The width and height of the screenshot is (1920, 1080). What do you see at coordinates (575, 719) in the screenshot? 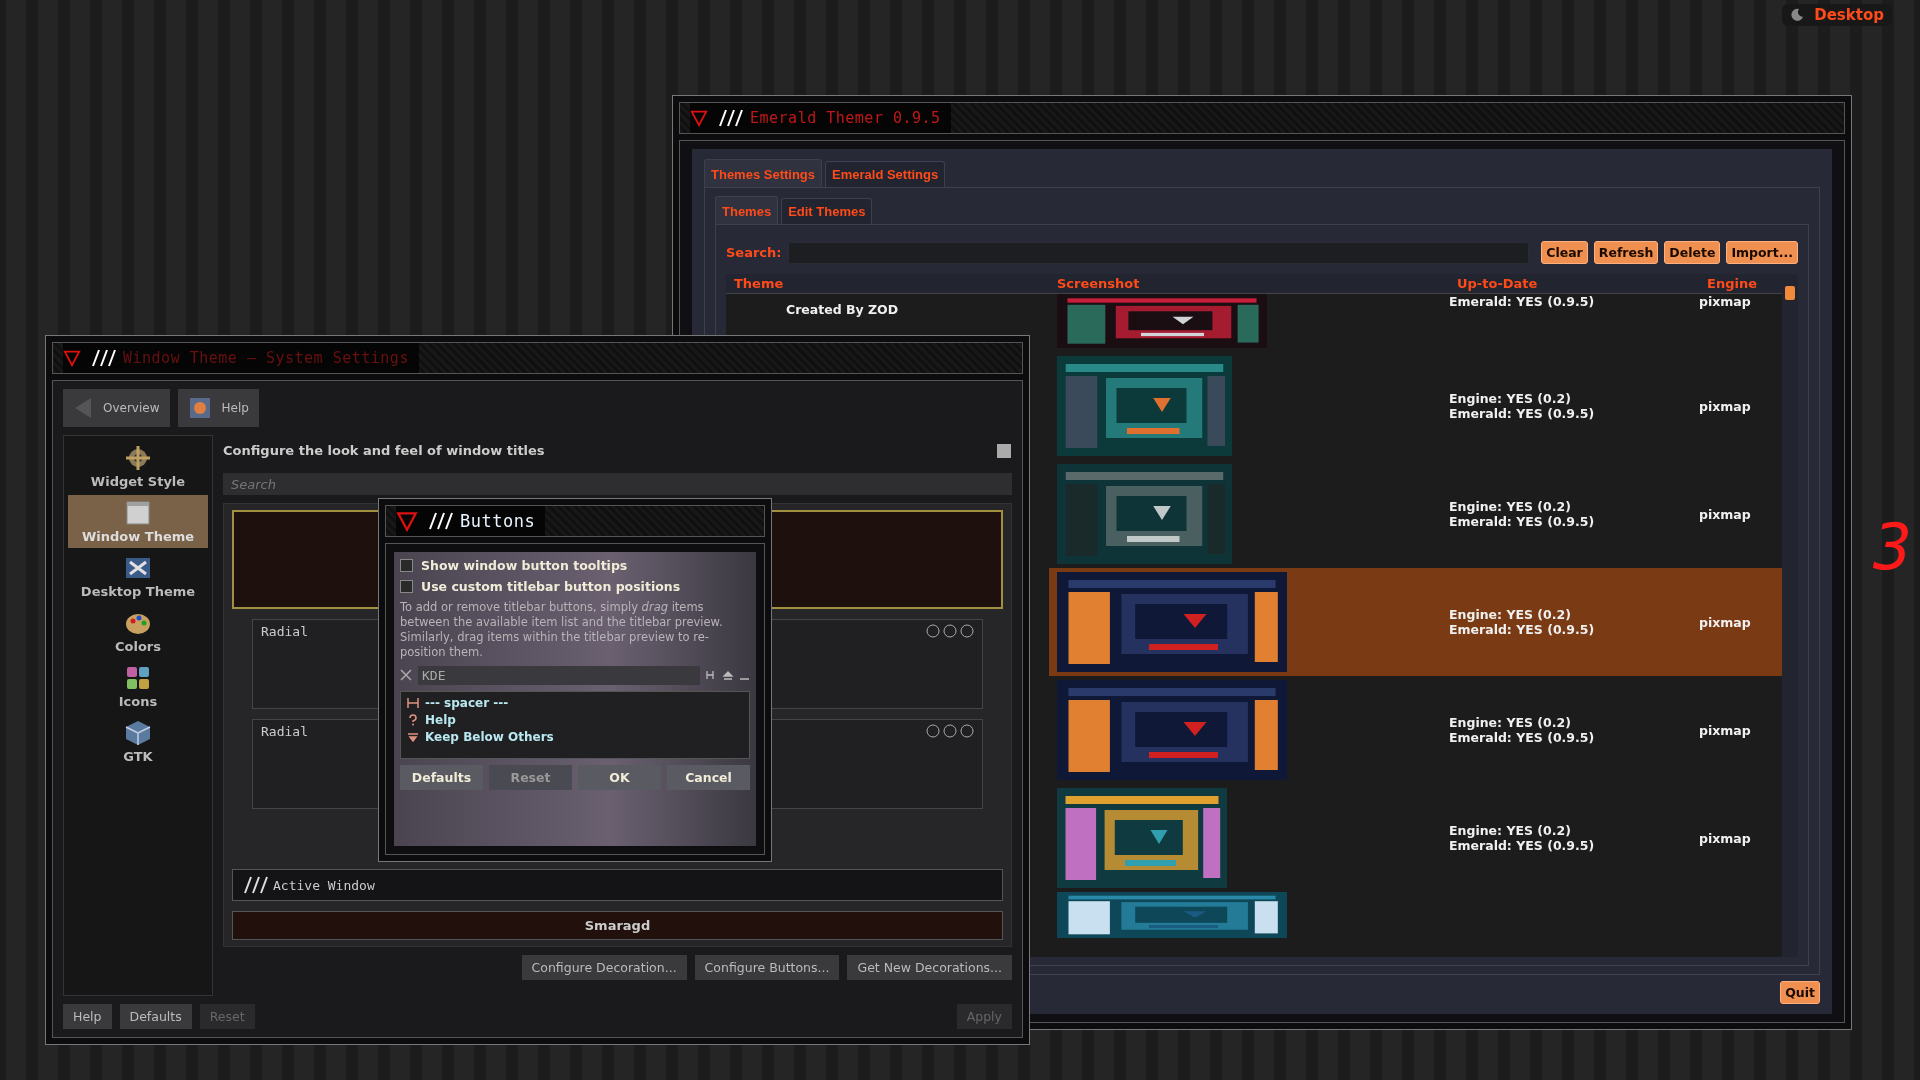
I see `list-item: Help` at bounding box center [575, 719].